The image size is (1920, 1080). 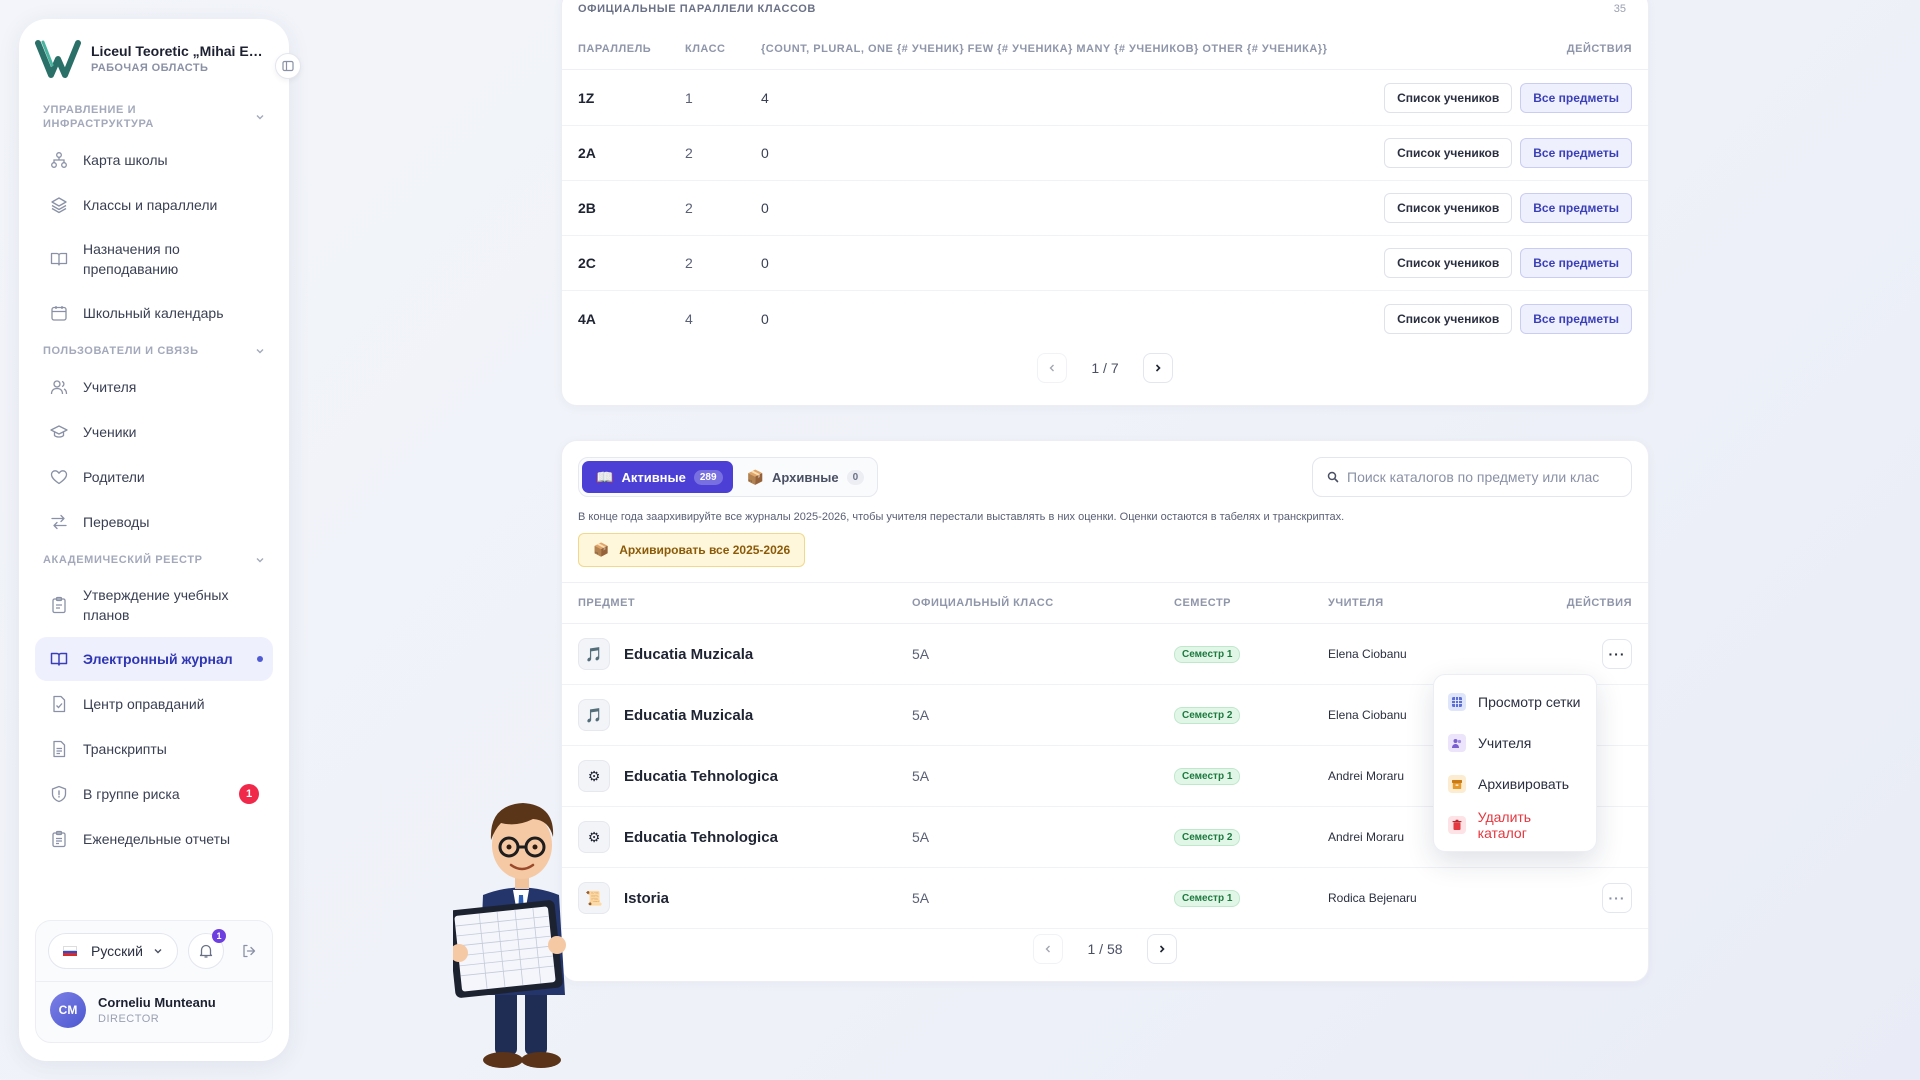 I want to click on sidebar-item-classes: Классы и параллели, so click(x=154, y=205).